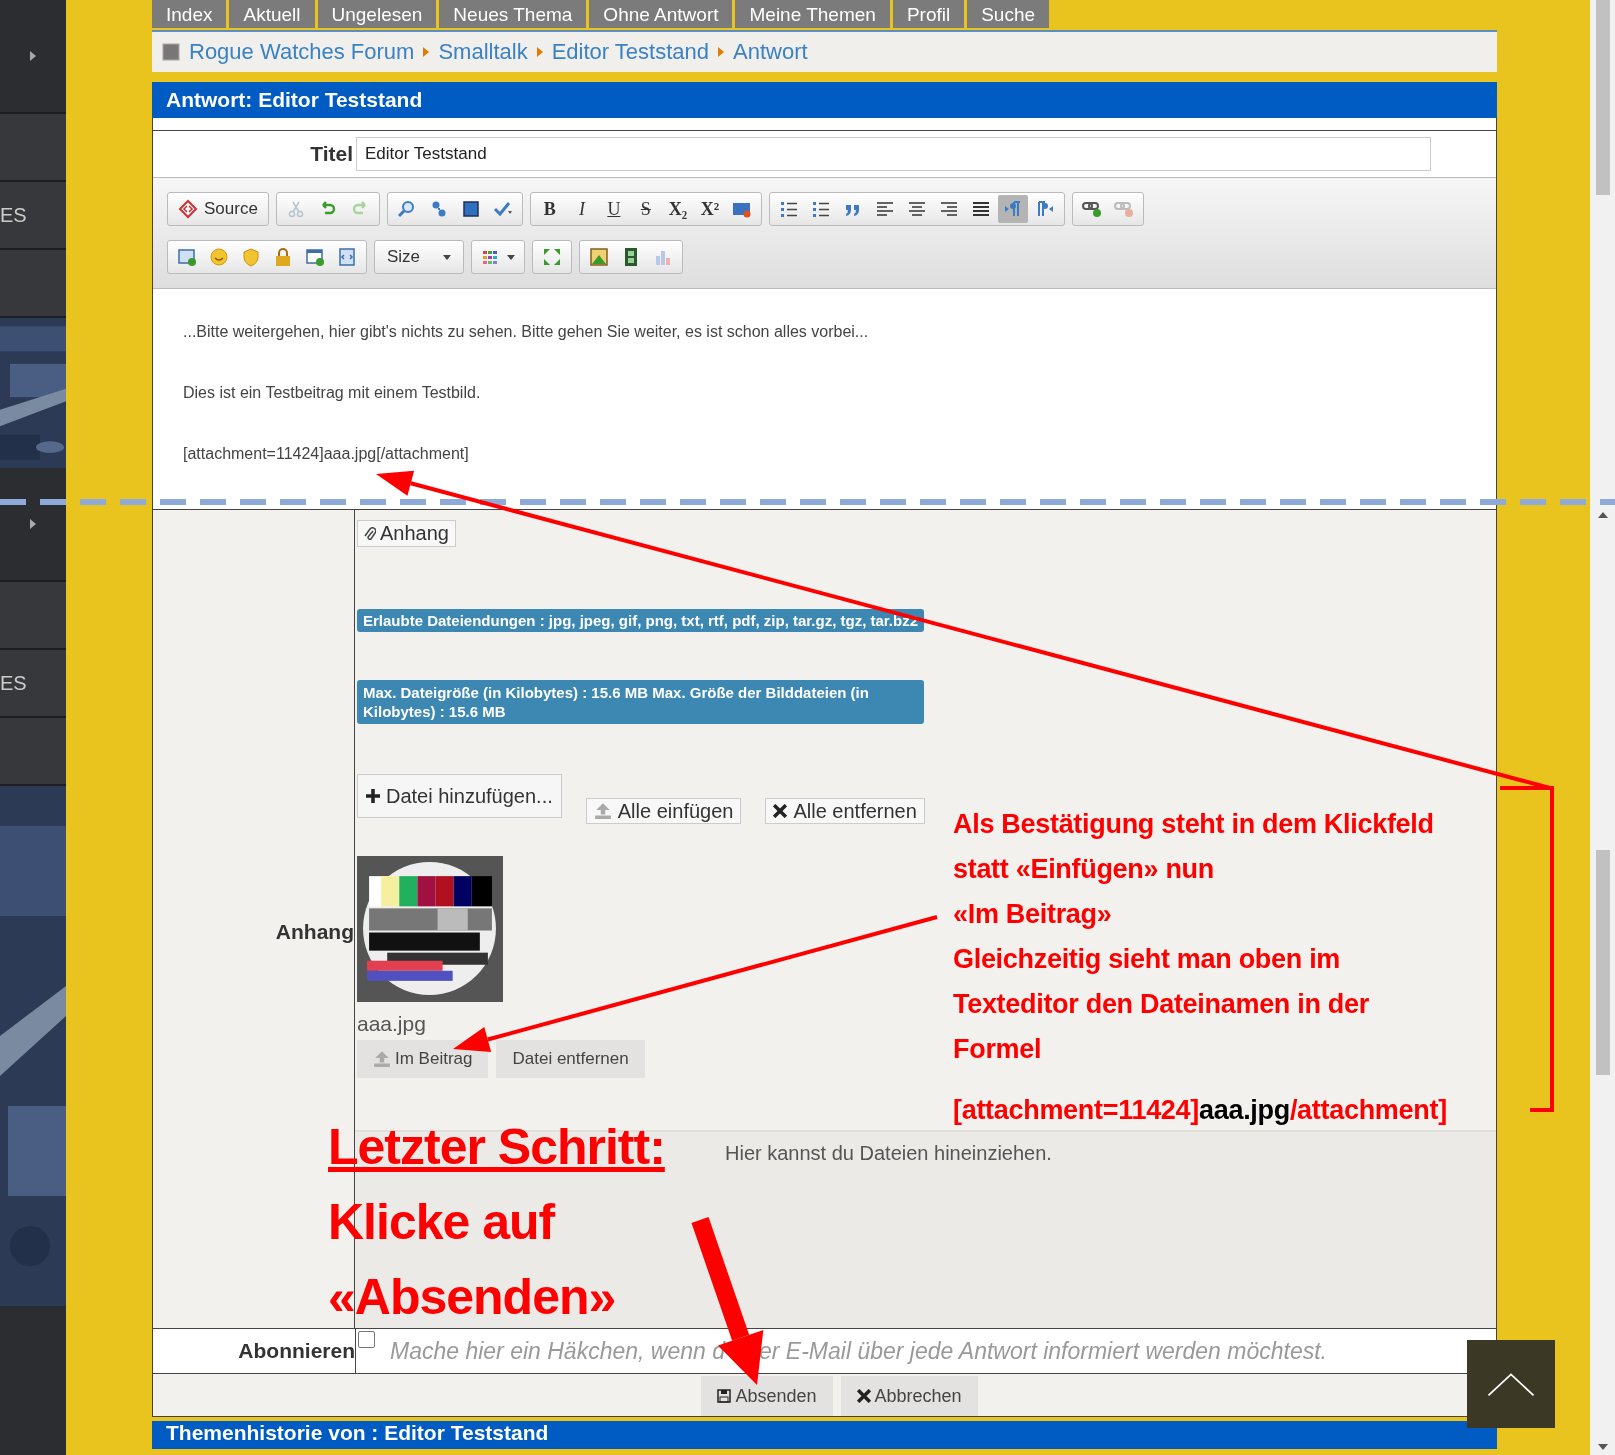 The width and height of the screenshot is (1615, 1455). What do you see at coordinates (788, 209) in the screenshot?
I see `numbered-list-icon` at bounding box center [788, 209].